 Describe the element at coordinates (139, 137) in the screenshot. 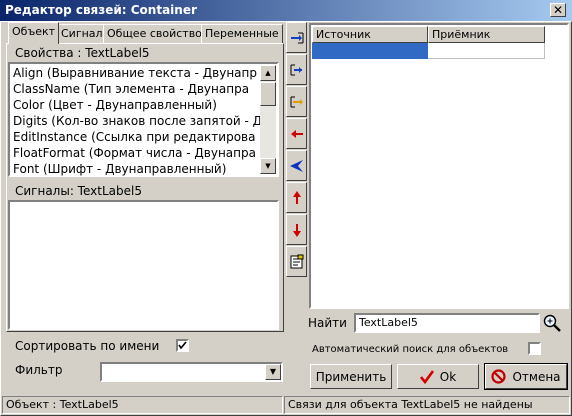

I see `list-item: EditInstance (Ссылка при редактирова` at that location.